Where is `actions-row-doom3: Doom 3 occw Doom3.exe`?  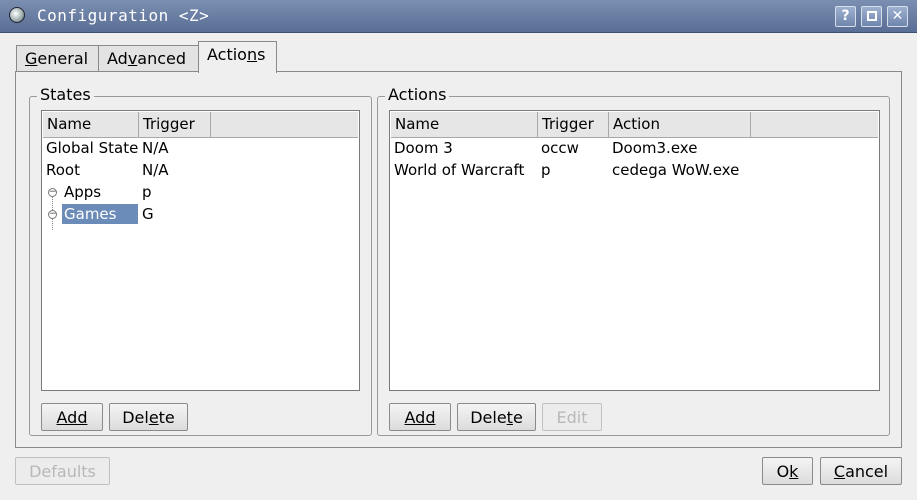
actions-row-doom3: Doom 3 occw Doom3.exe is located at coordinates (634, 149).